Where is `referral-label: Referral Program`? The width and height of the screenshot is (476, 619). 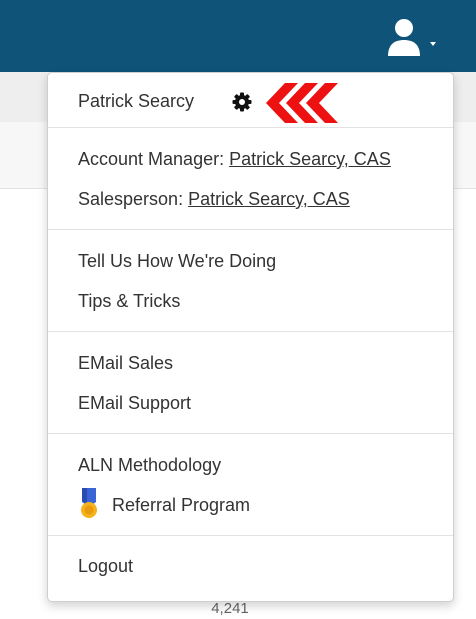 referral-label: Referral Program is located at coordinates (181, 505).